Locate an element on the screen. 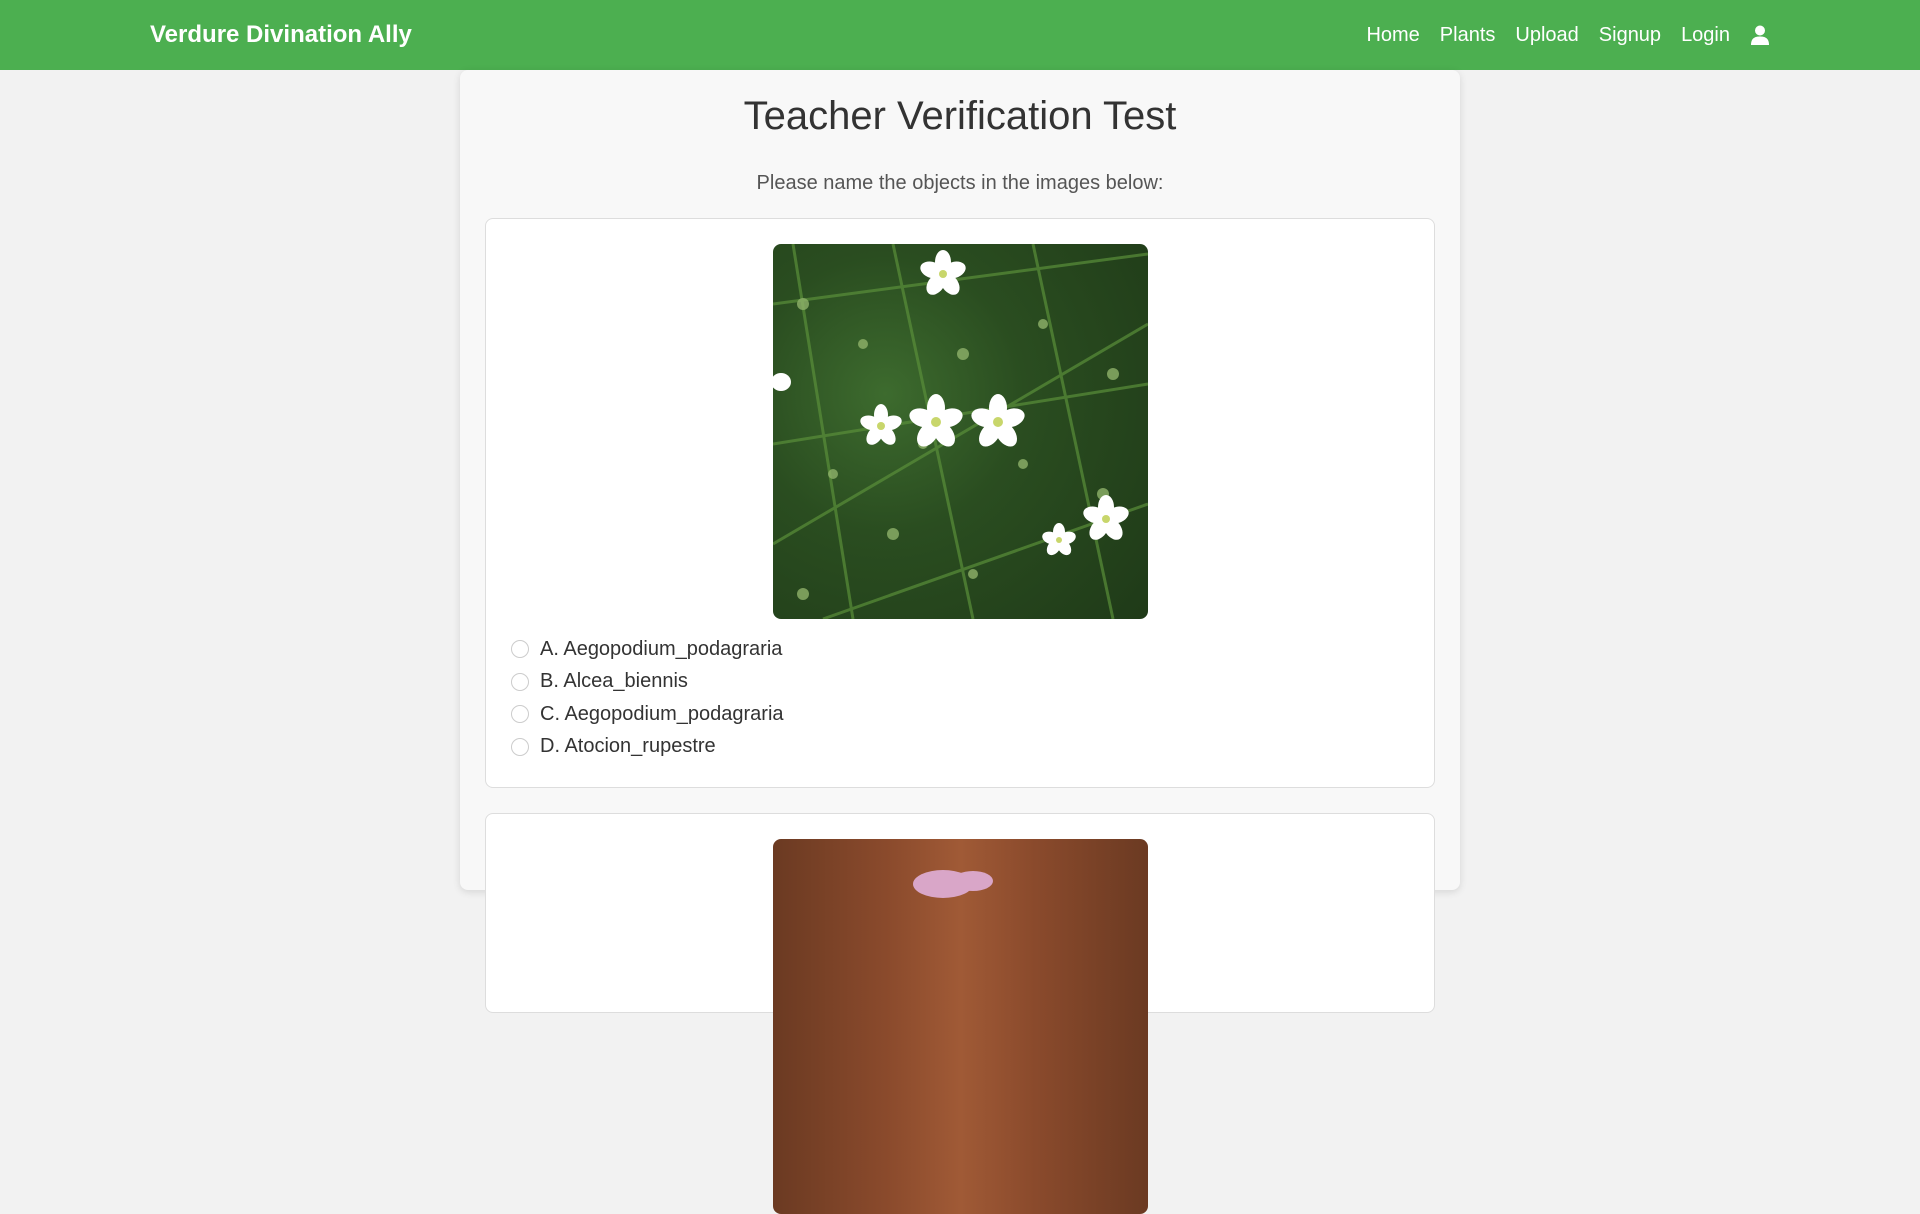 The width and height of the screenshot is (1920, 1214). nav-plants-link: Plants is located at coordinates (1468, 35).